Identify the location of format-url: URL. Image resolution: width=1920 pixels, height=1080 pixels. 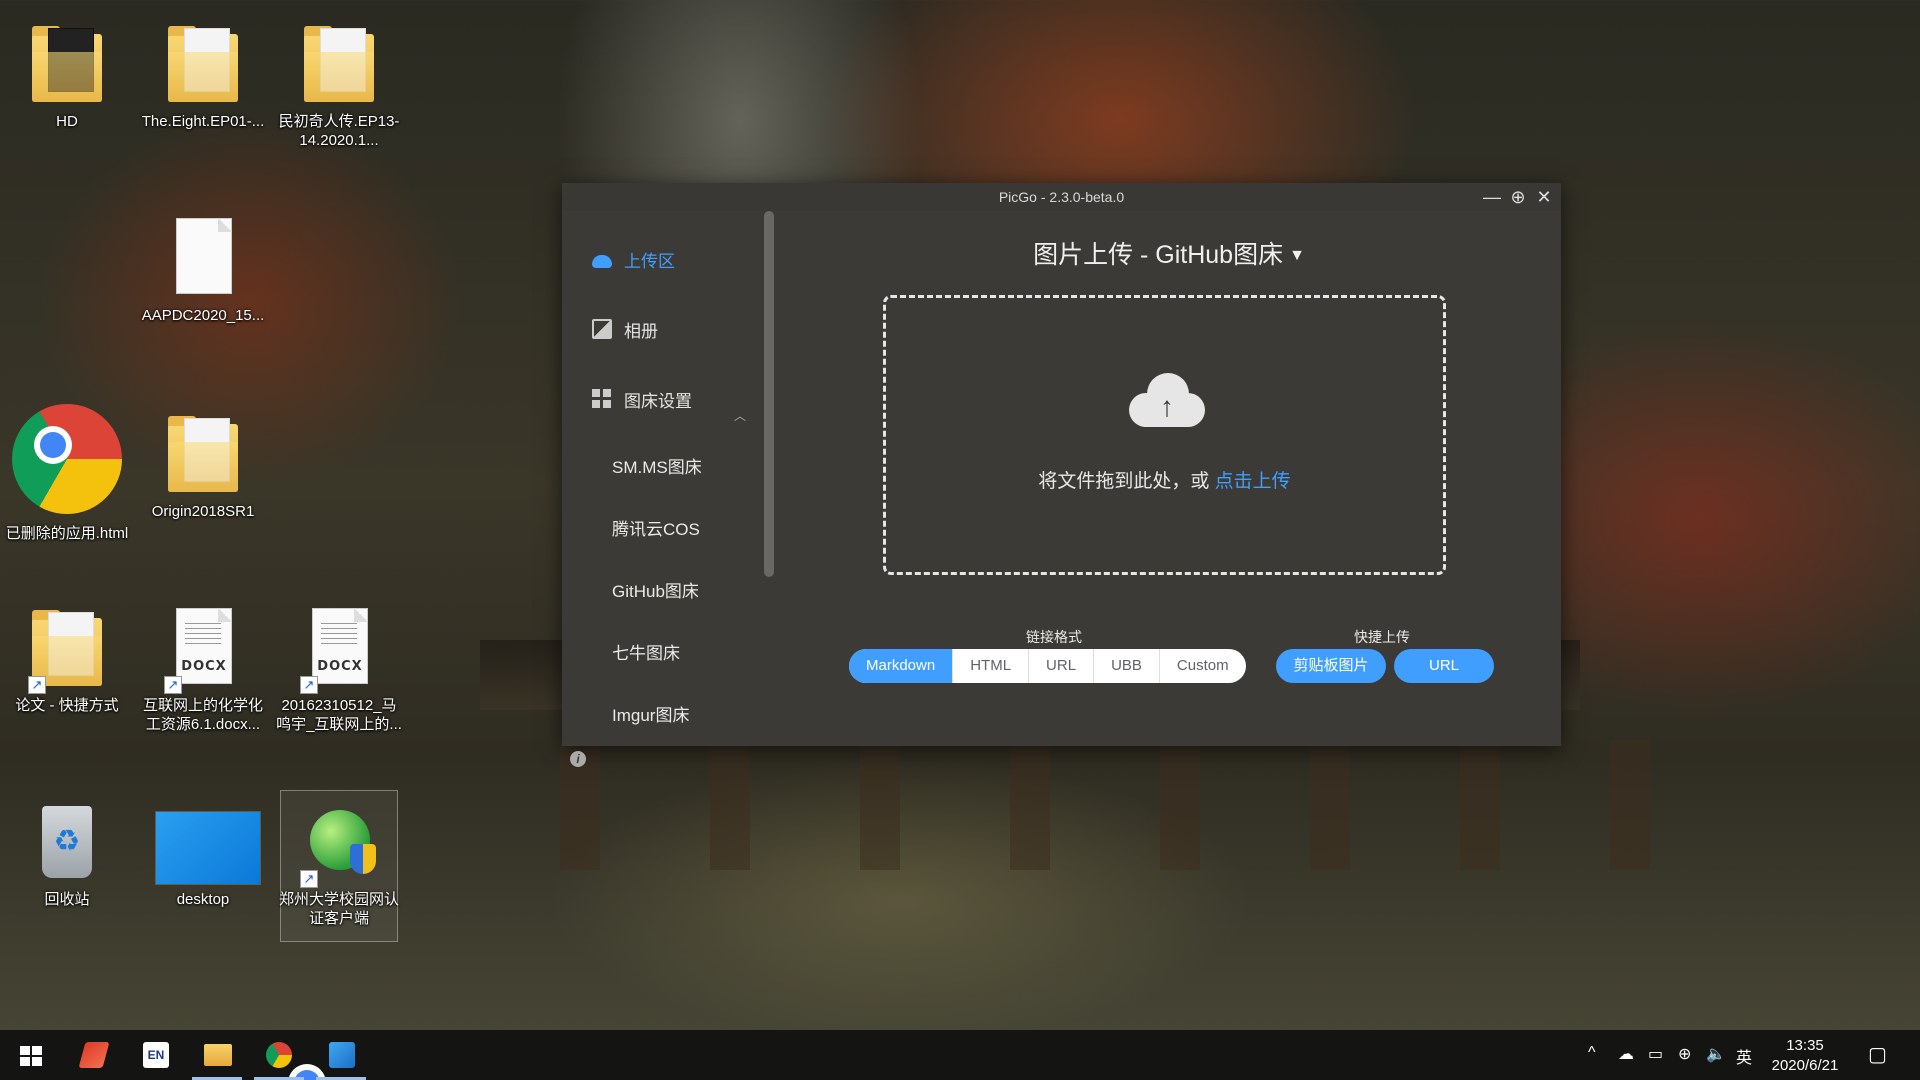
(1060, 666).